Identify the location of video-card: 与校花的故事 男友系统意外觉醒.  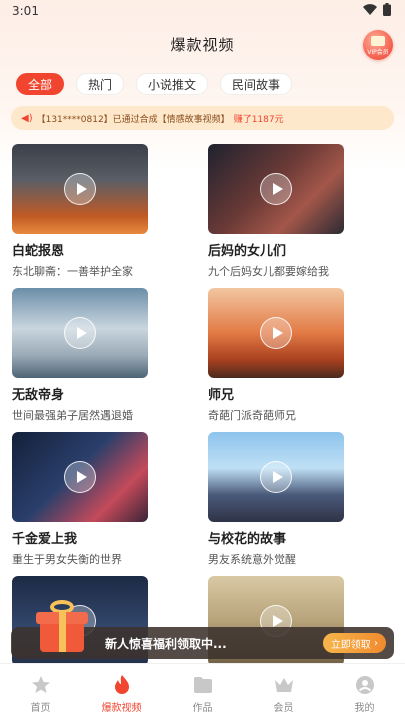
(276, 499).